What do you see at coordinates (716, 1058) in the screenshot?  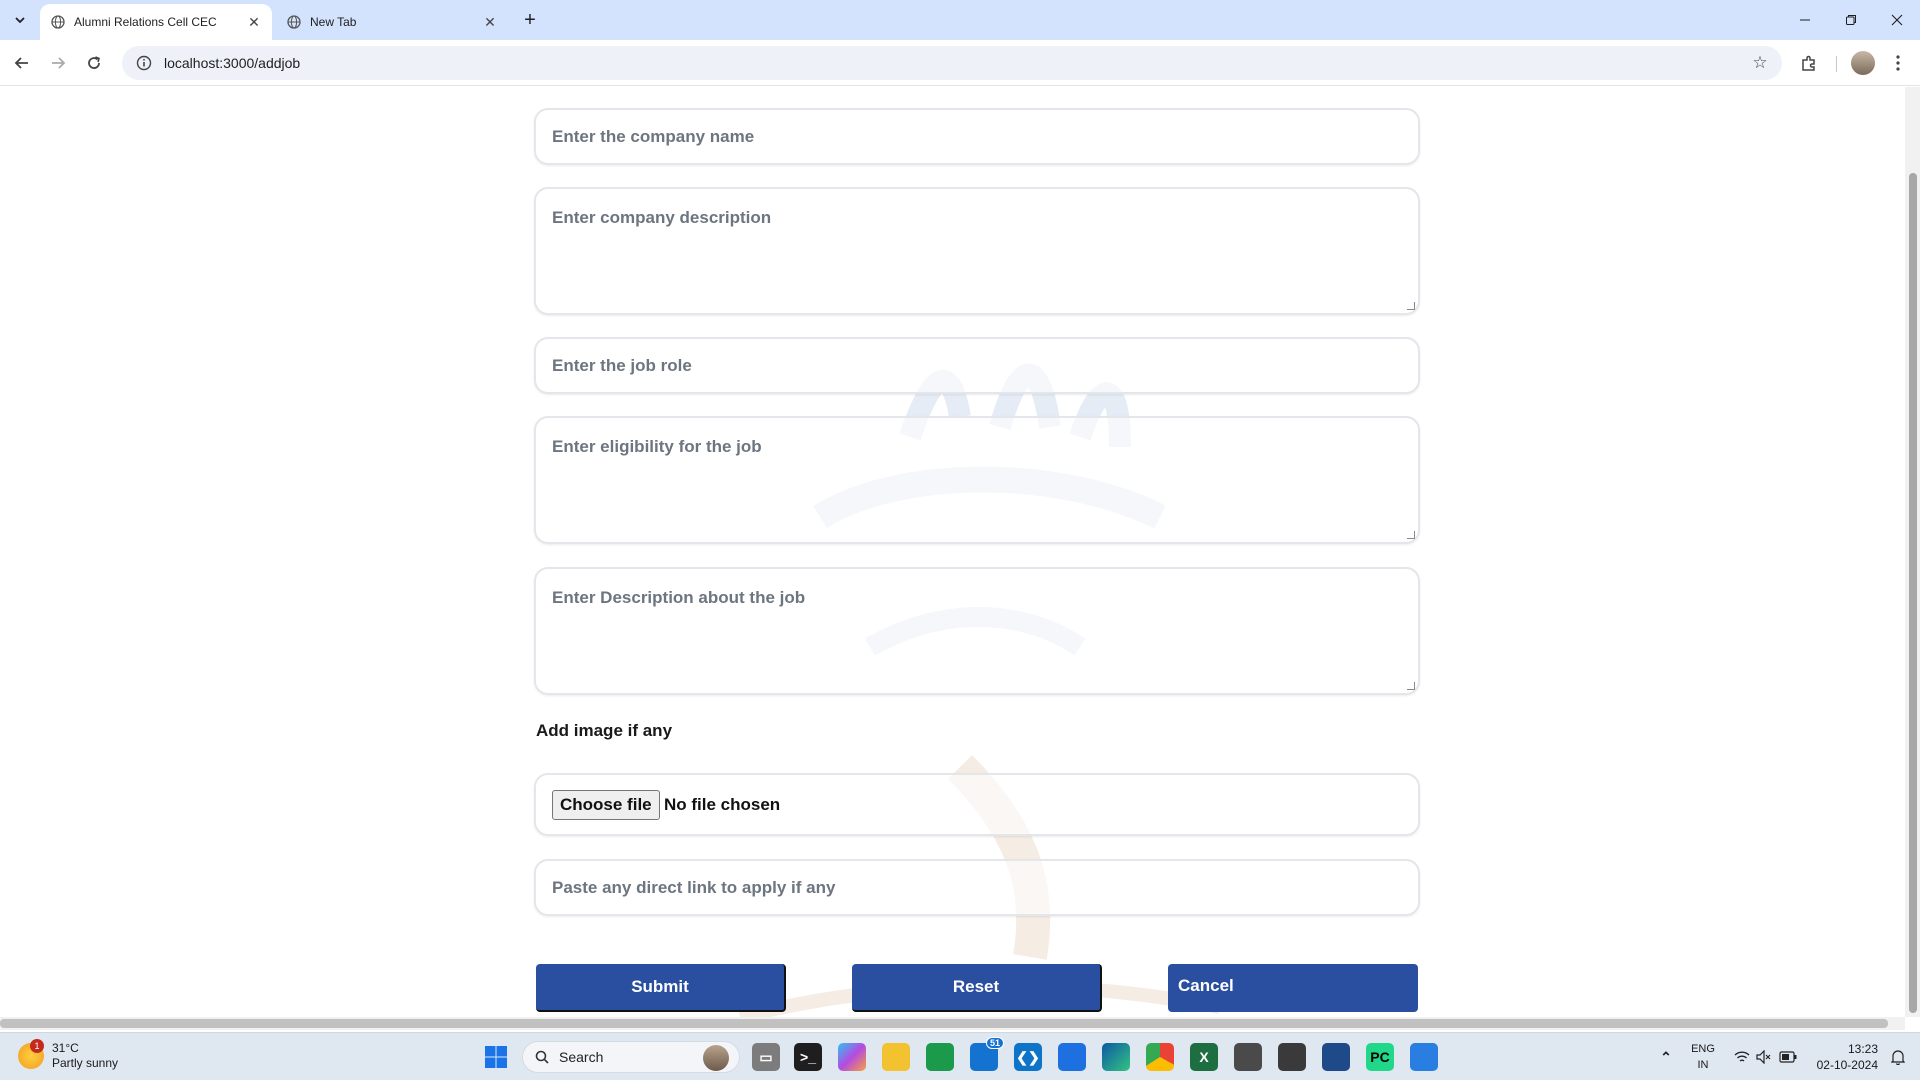 I see `search-highlight-image` at bounding box center [716, 1058].